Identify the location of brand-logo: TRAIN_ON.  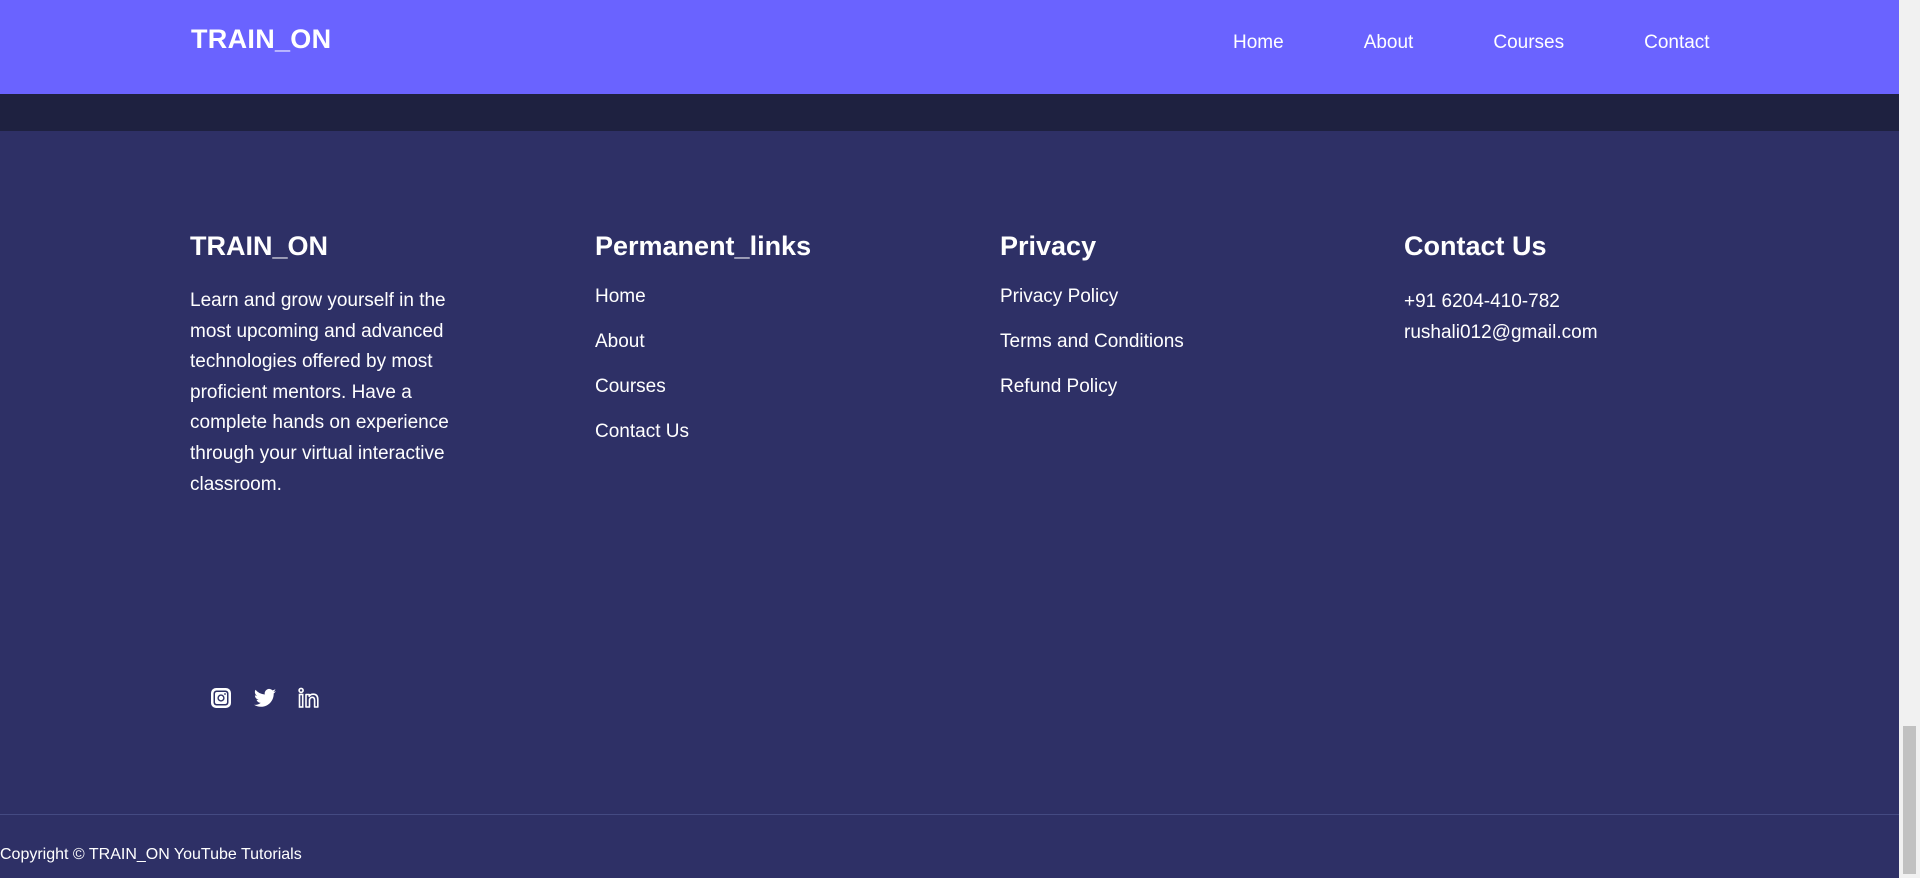
(261, 39).